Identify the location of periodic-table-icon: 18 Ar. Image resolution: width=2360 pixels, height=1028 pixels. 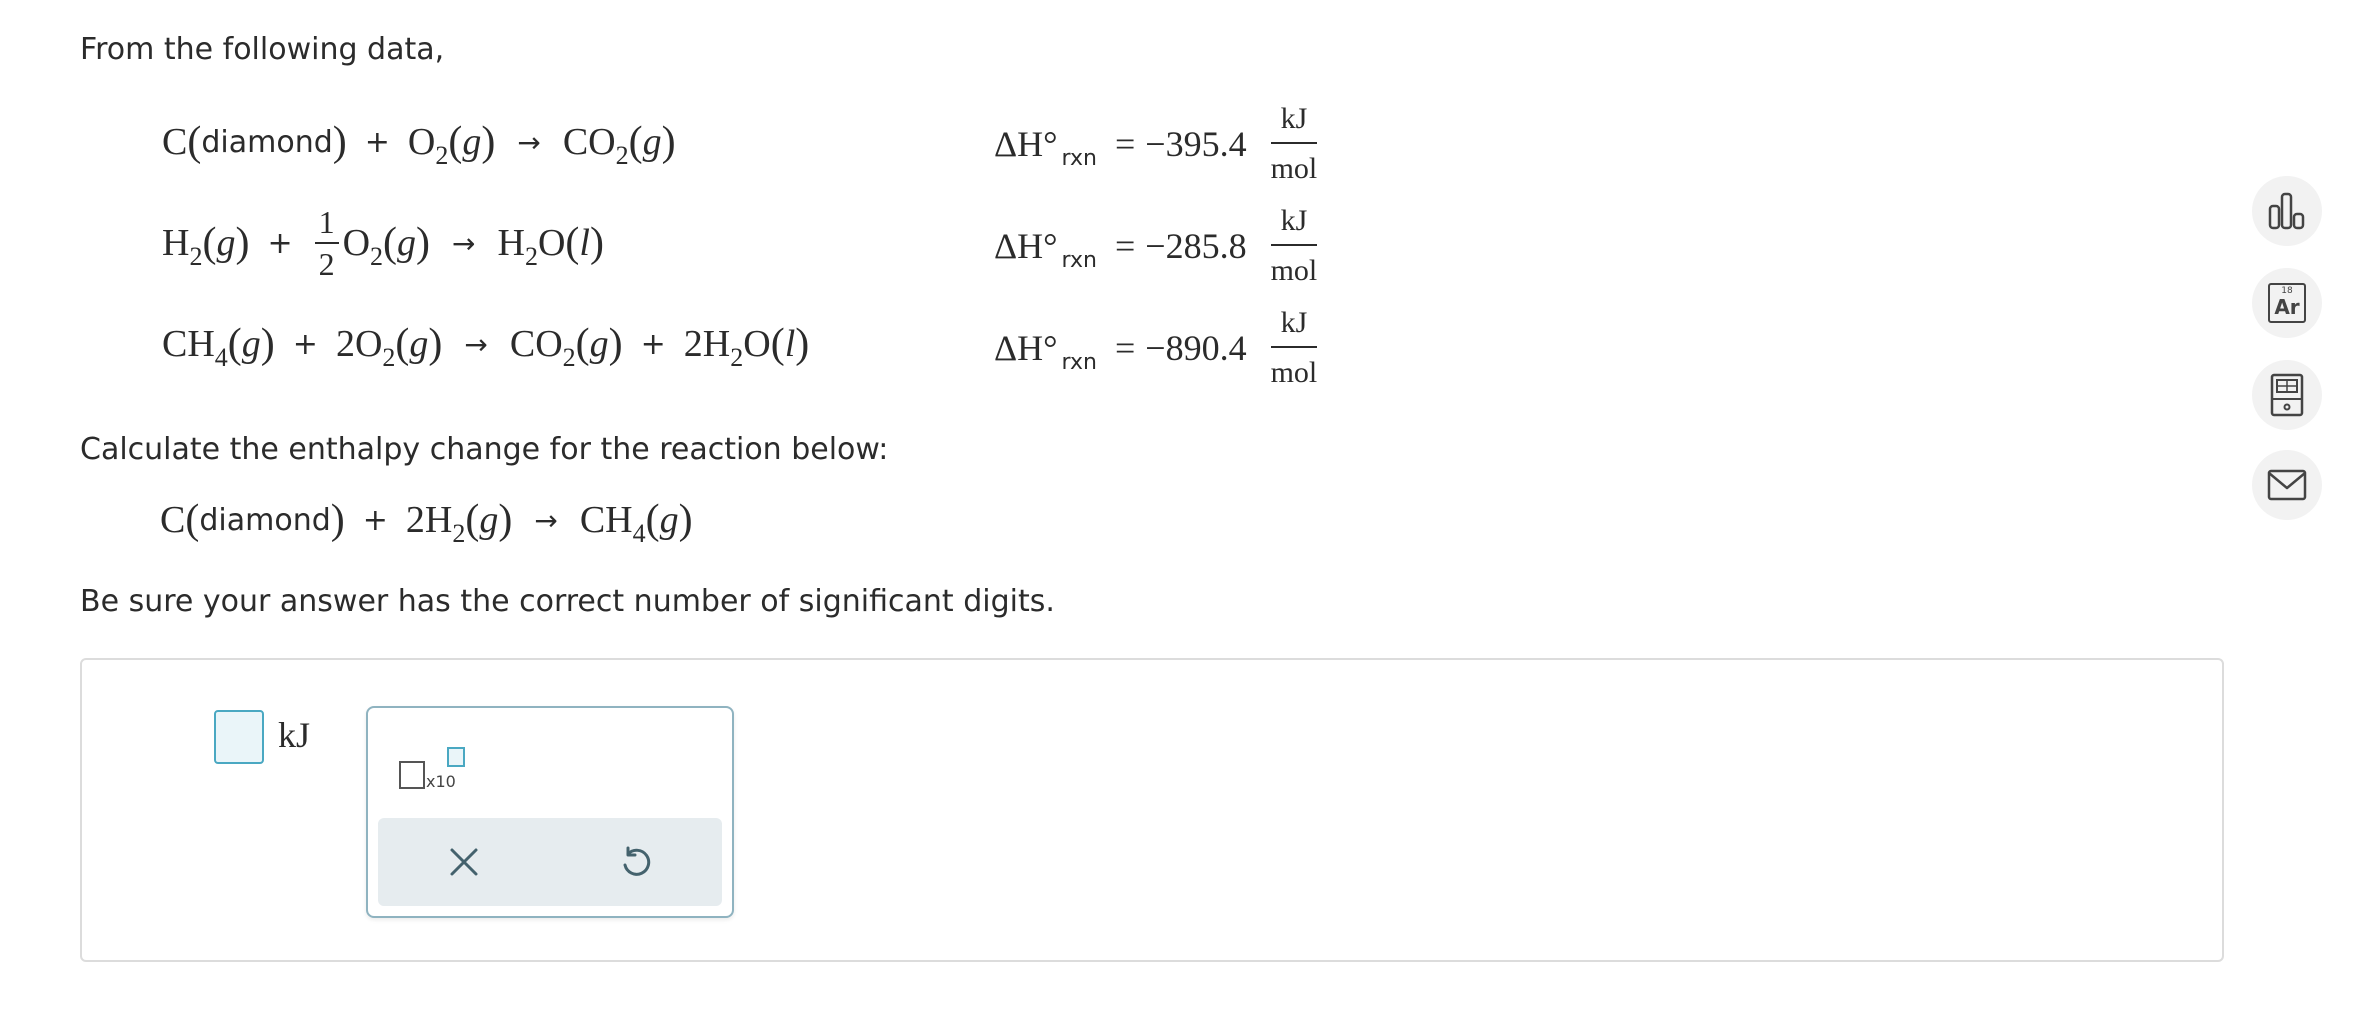
(2287, 303).